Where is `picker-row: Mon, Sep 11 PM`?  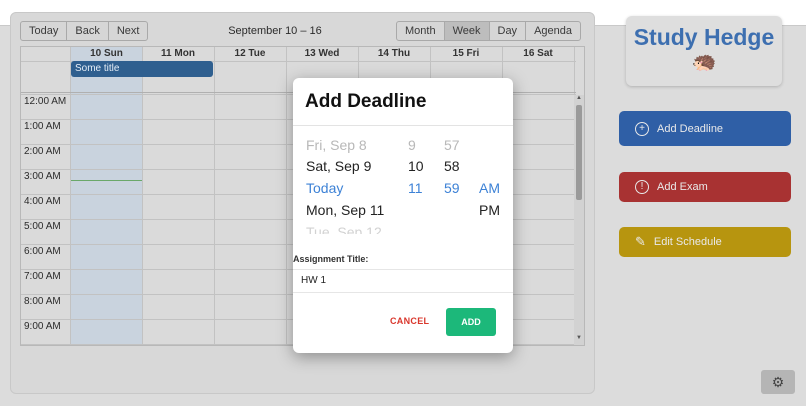 picker-row: Mon, Sep 11 PM is located at coordinates (403, 210).